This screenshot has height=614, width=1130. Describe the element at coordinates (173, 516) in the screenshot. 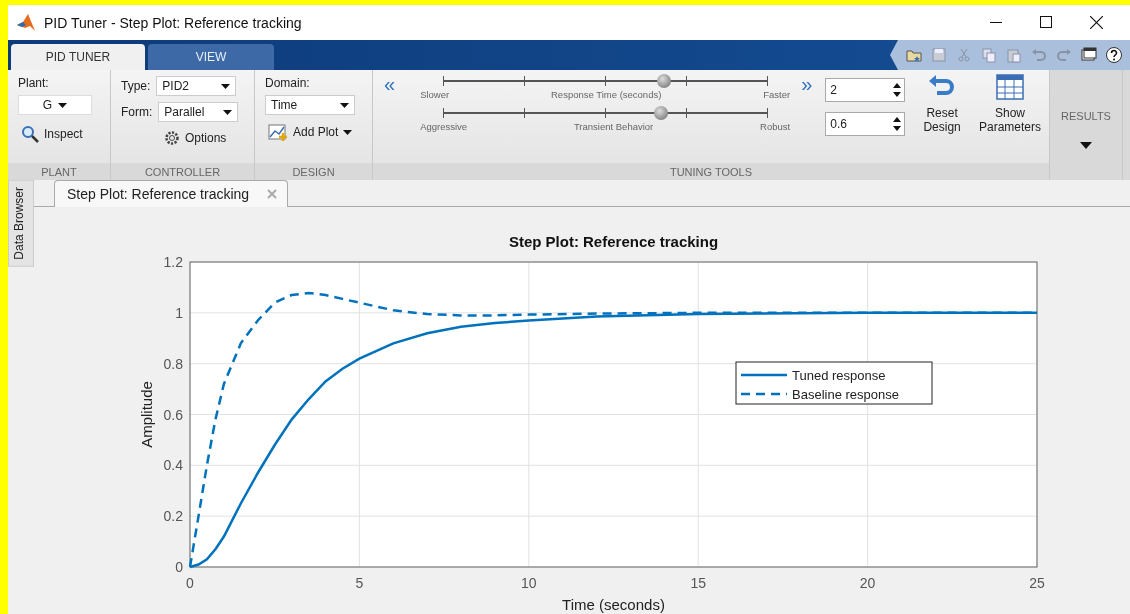

I see `axis-tick-label: 0.2` at that location.